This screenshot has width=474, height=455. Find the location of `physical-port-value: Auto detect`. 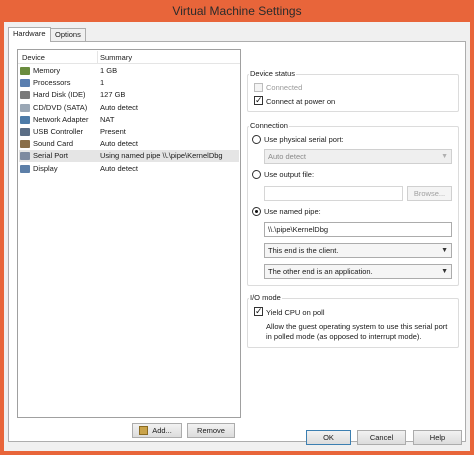

physical-port-value: Auto detect is located at coordinates (287, 156).